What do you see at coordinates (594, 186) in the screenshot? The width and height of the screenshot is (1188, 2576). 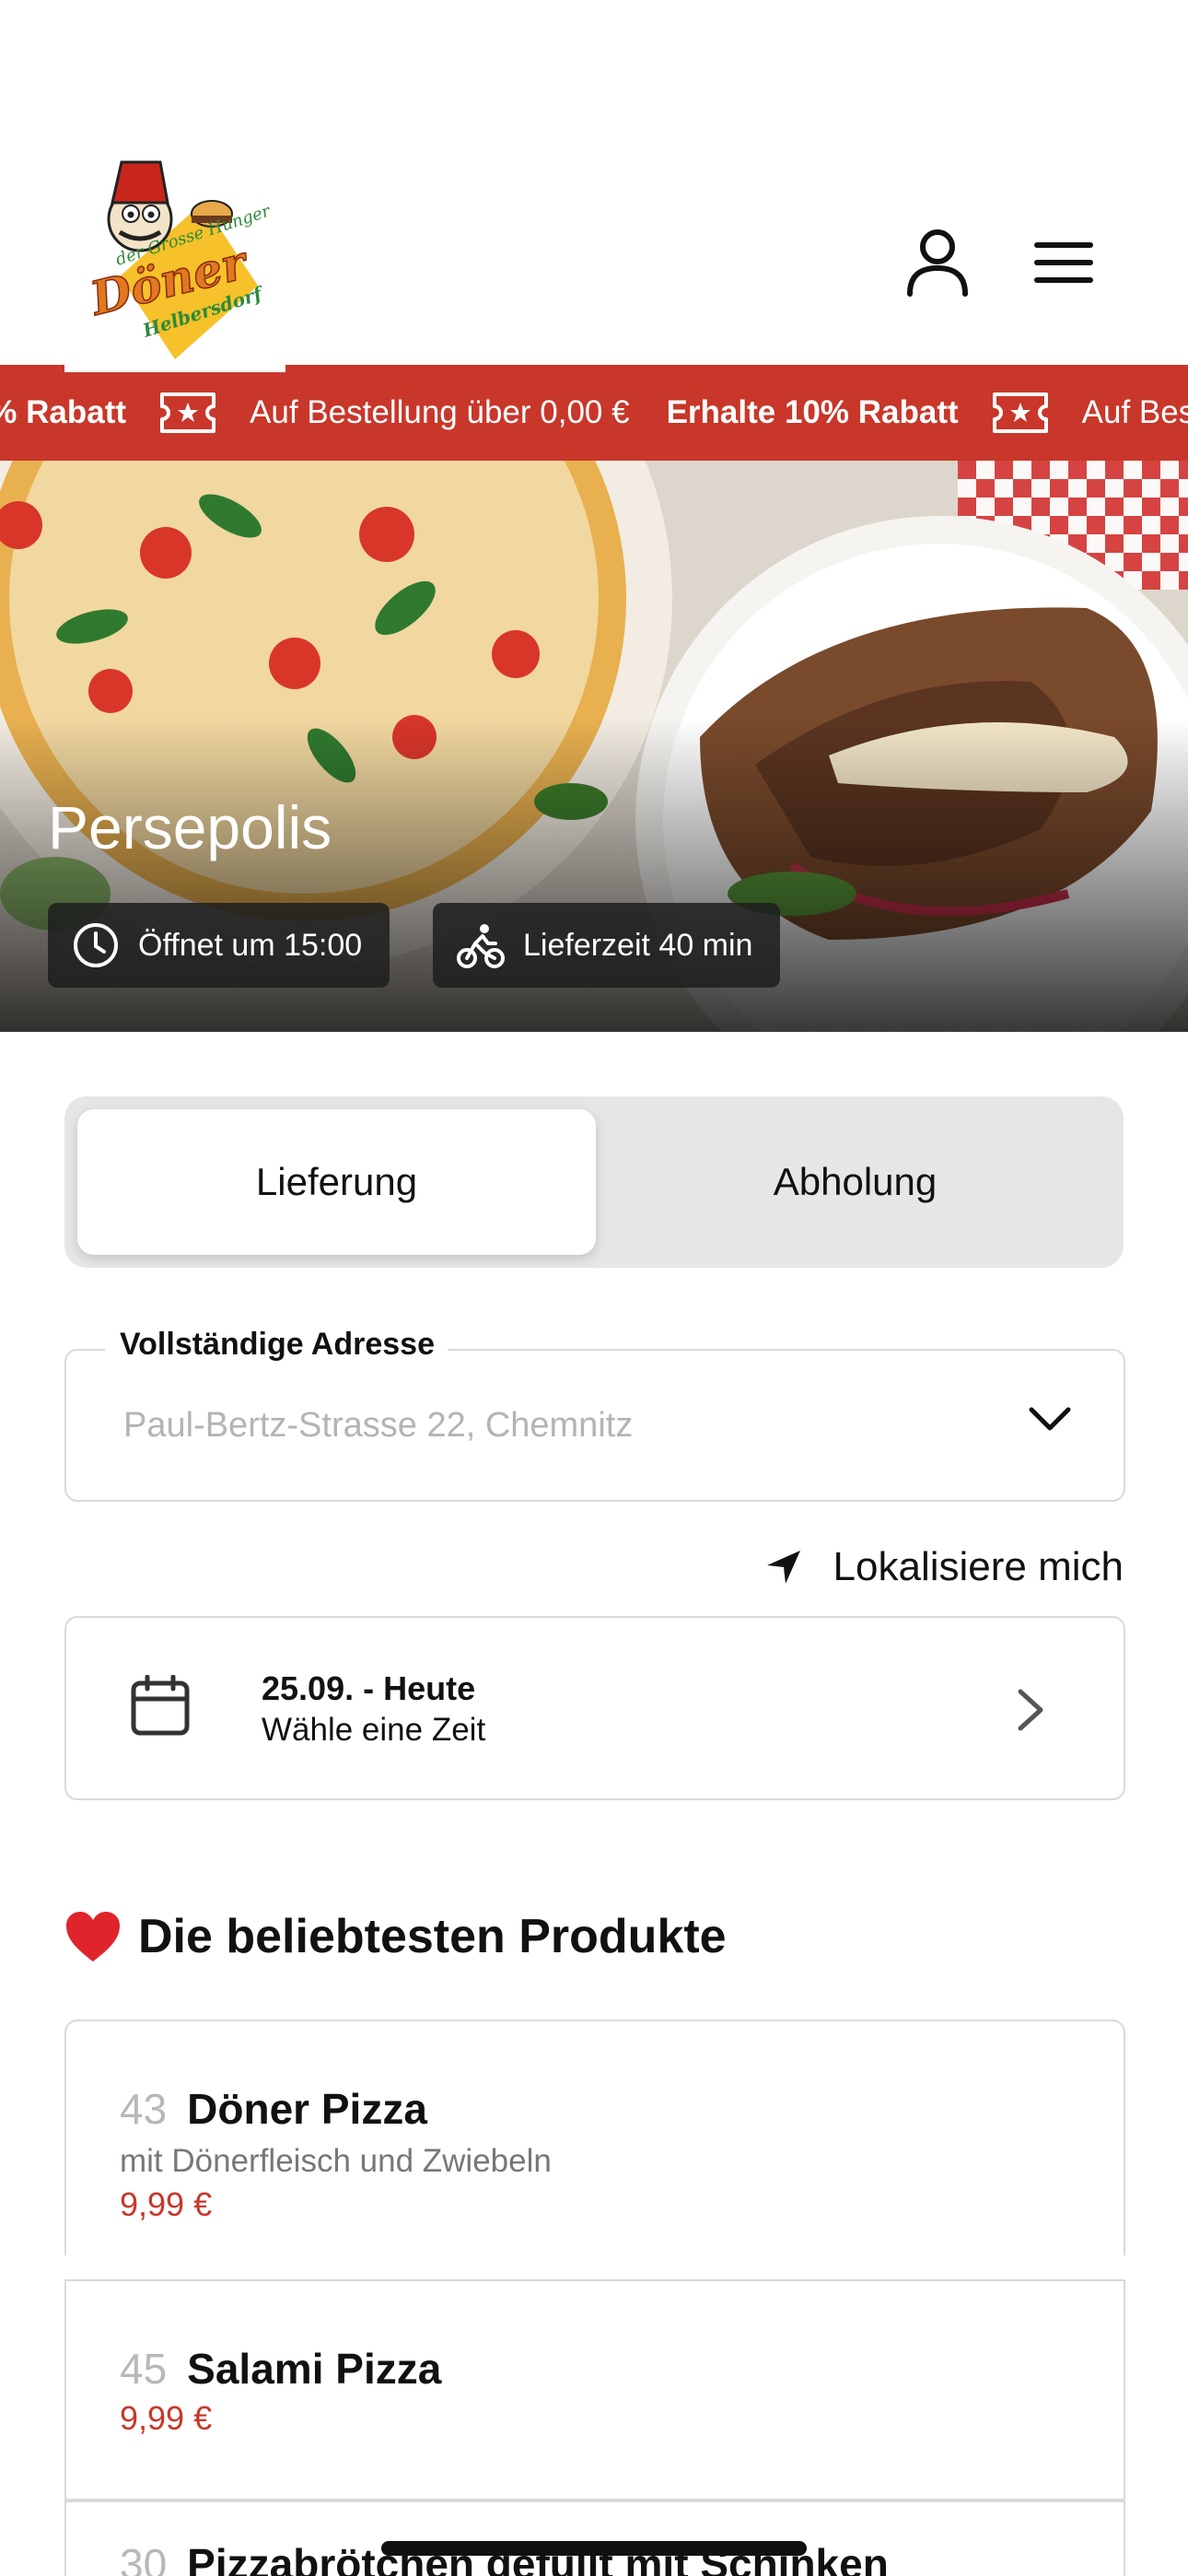 I see `app-header: der Grosse Hunger Döner Helbersdorf` at bounding box center [594, 186].